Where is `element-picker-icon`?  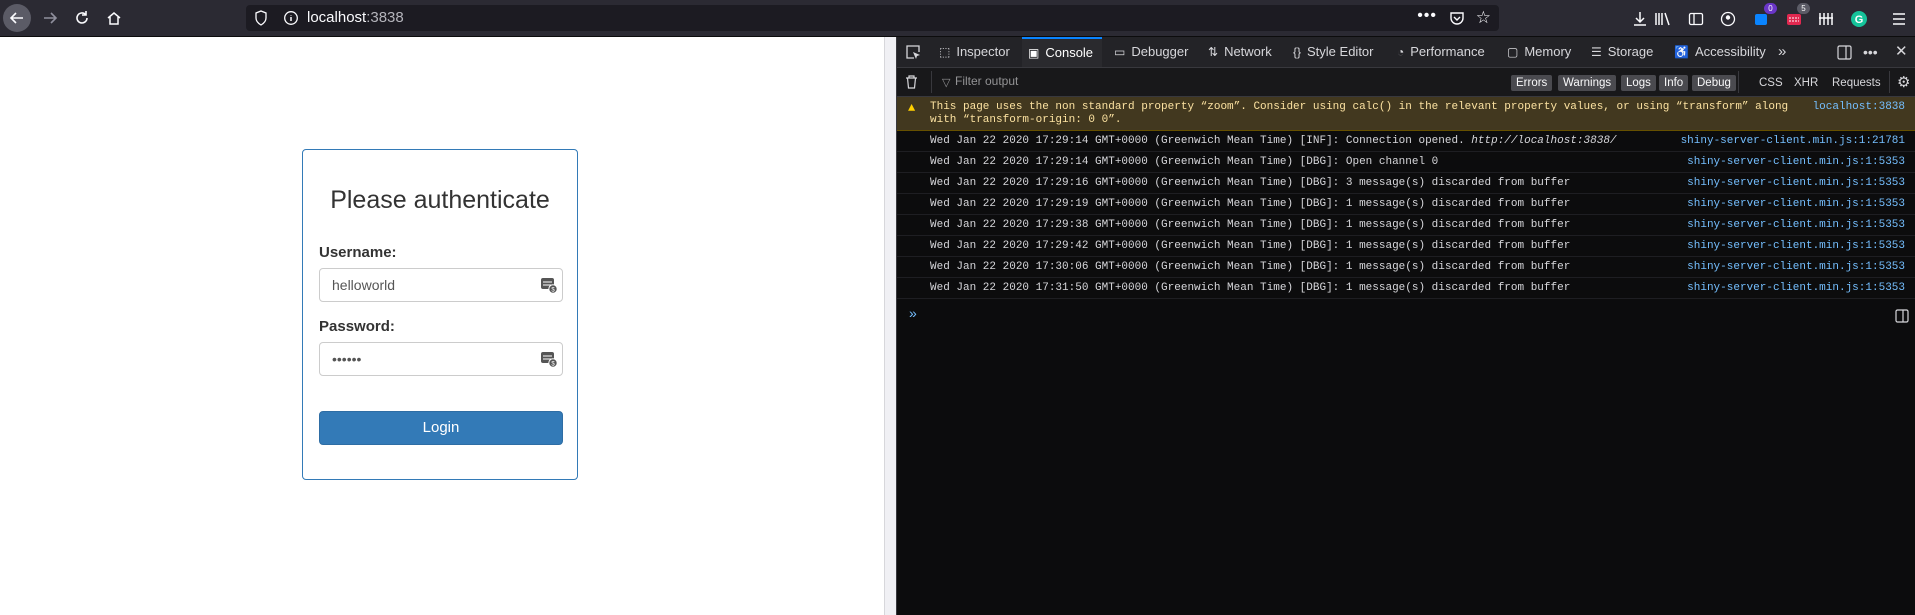 element-picker-icon is located at coordinates (913, 52).